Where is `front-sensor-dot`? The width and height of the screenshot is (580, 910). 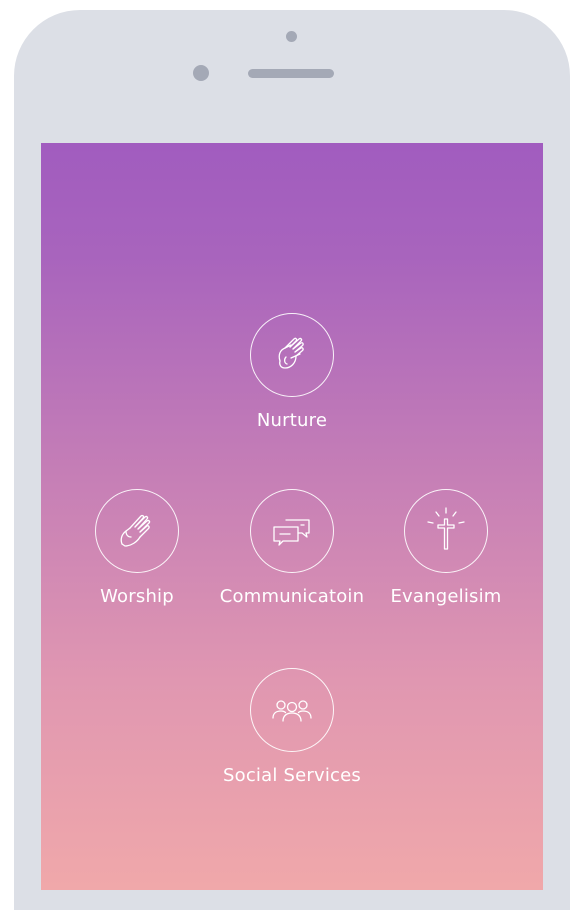 front-sensor-dot is located at coordinates (291, 36).